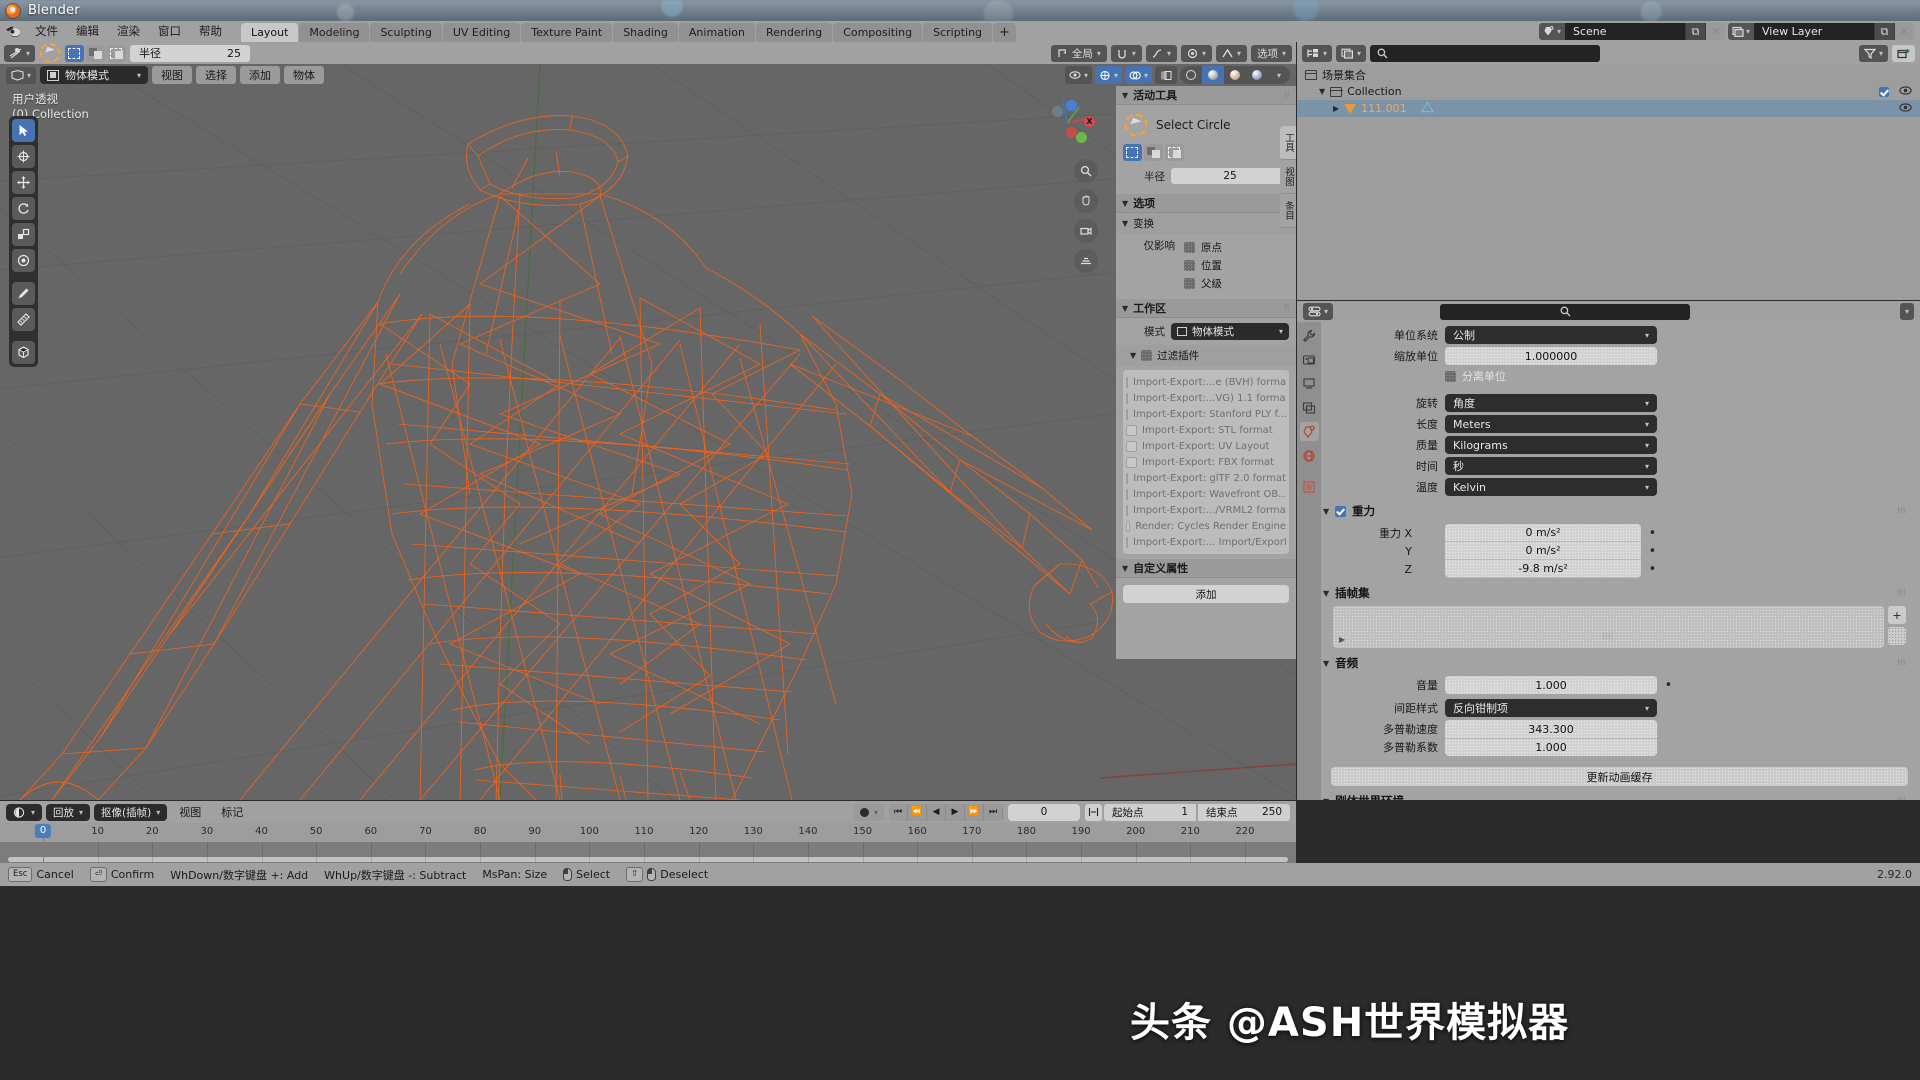 This screenshot has height=1080, width=1920. I want to click on addon-row: Import-Export:... Import/Export, so click(1206, 542).